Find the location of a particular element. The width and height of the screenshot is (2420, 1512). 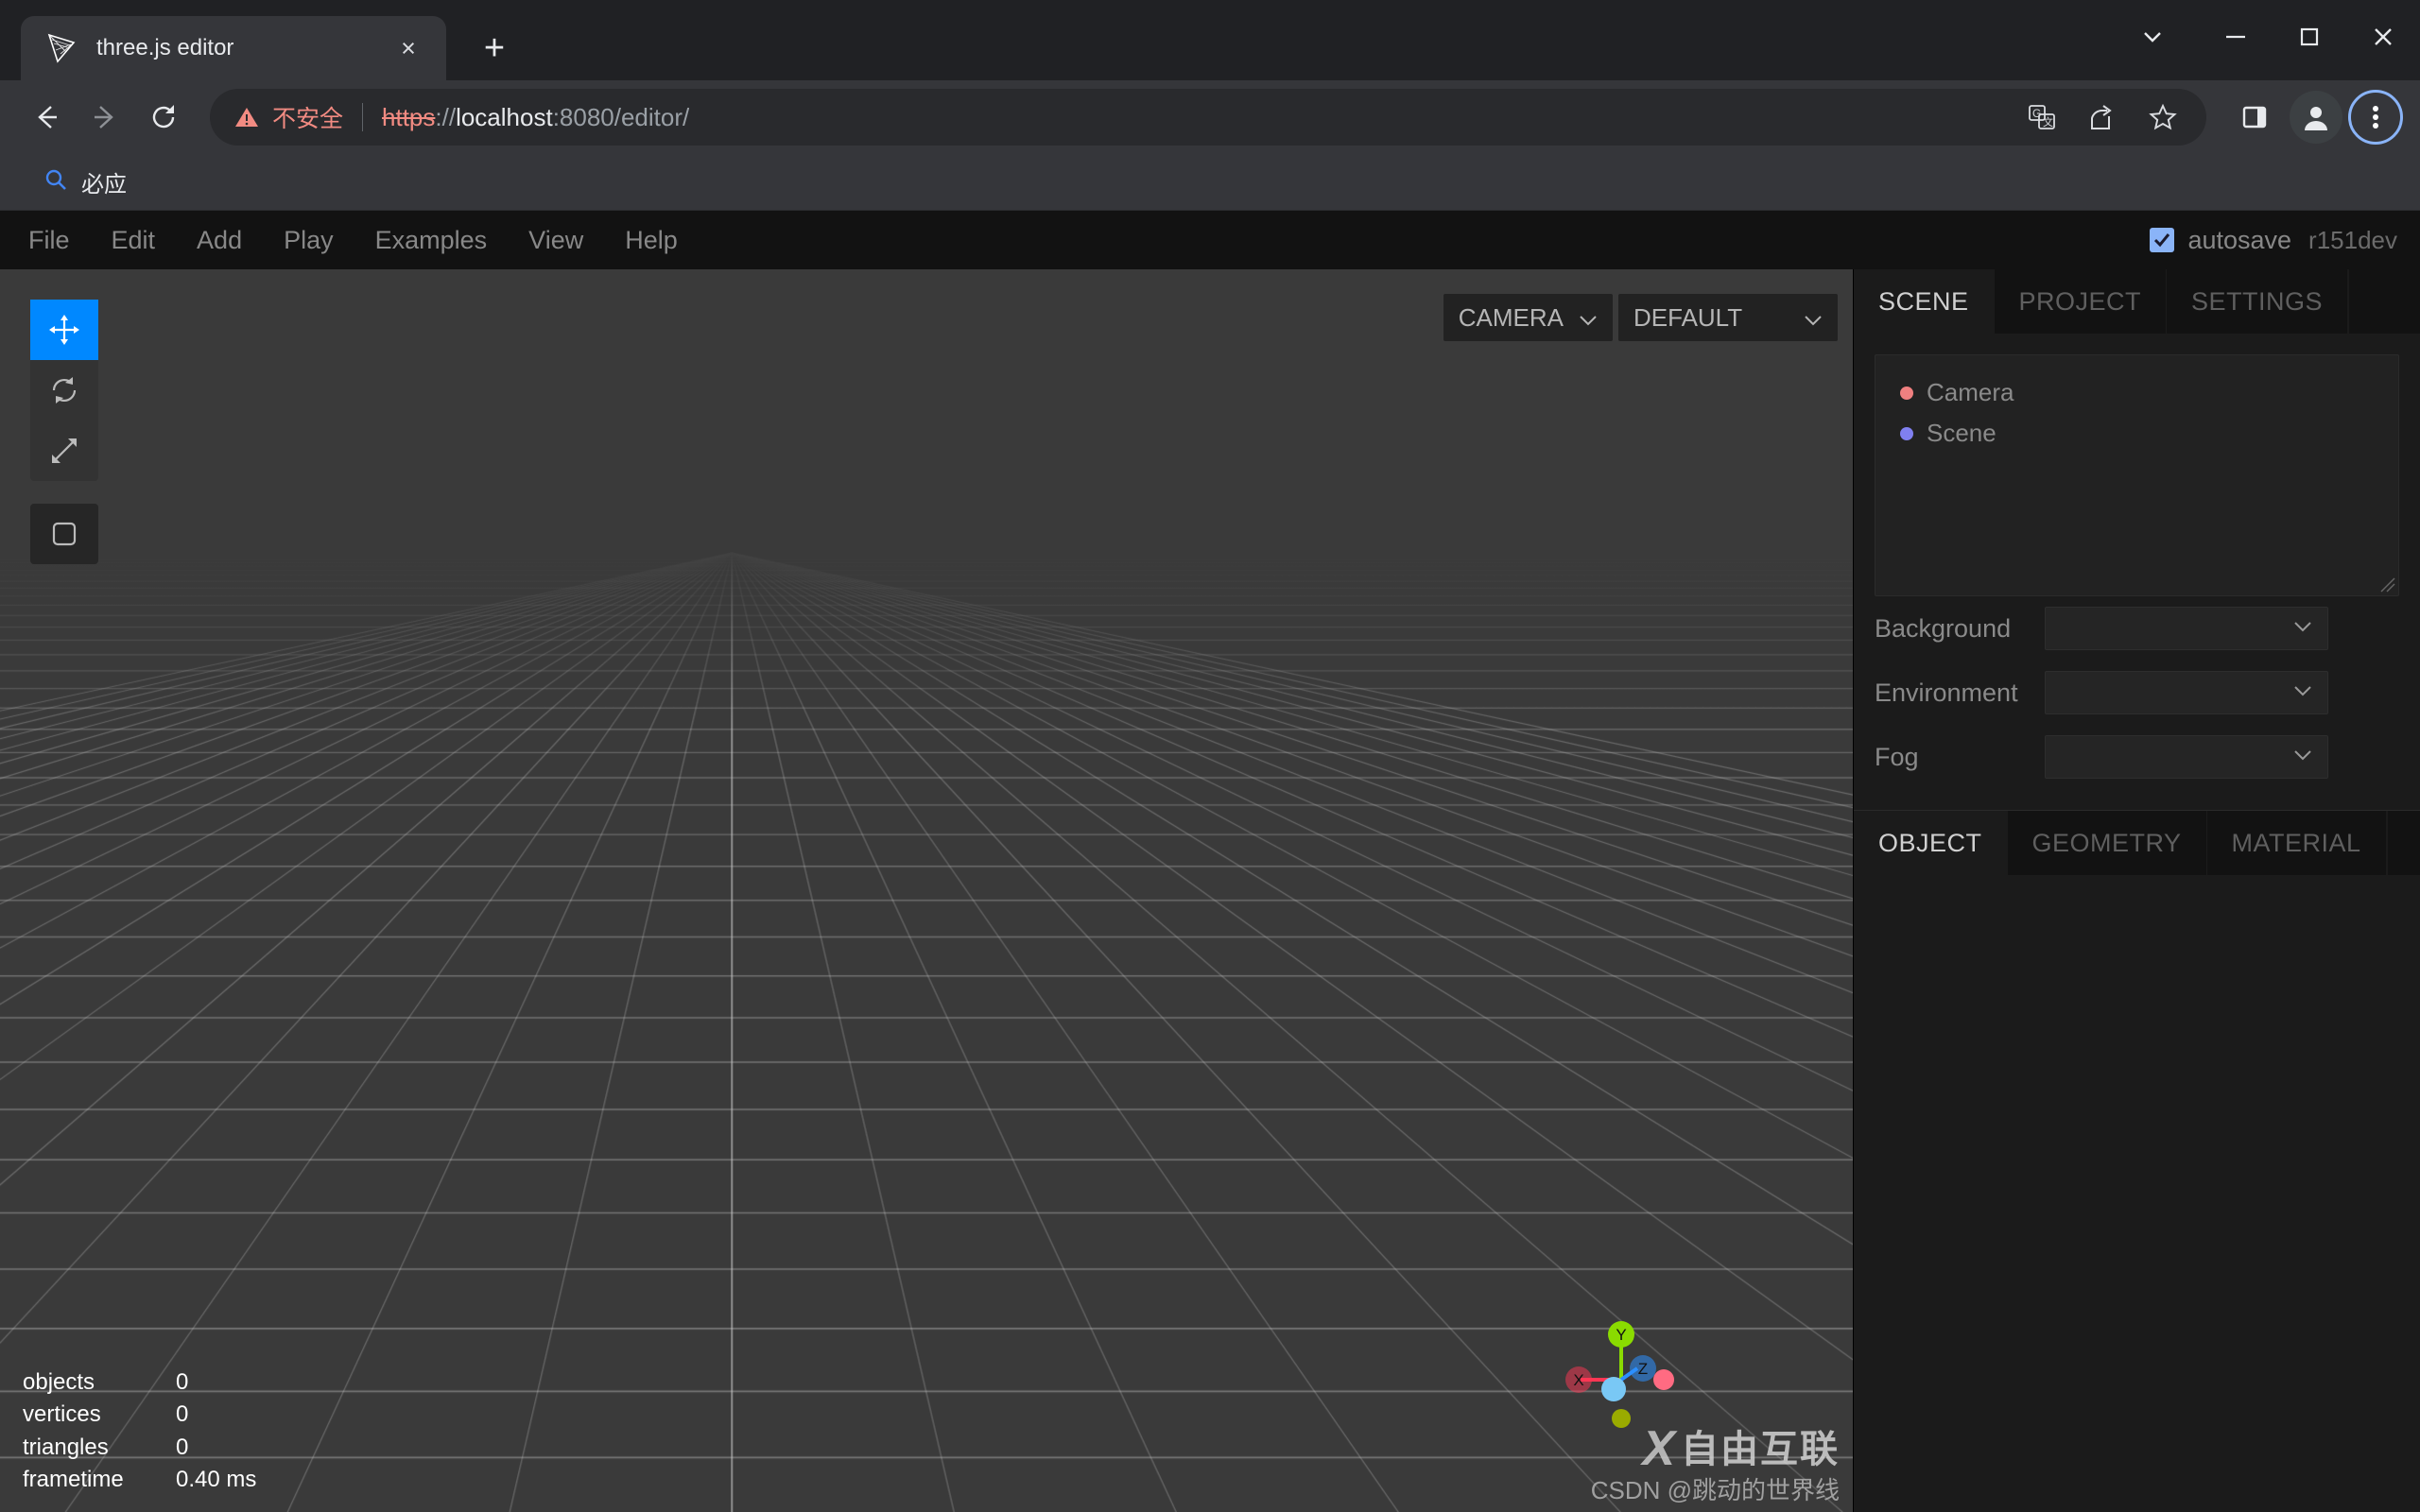

stat-triangles-value: 0 is located at coordinates (182, 1447).